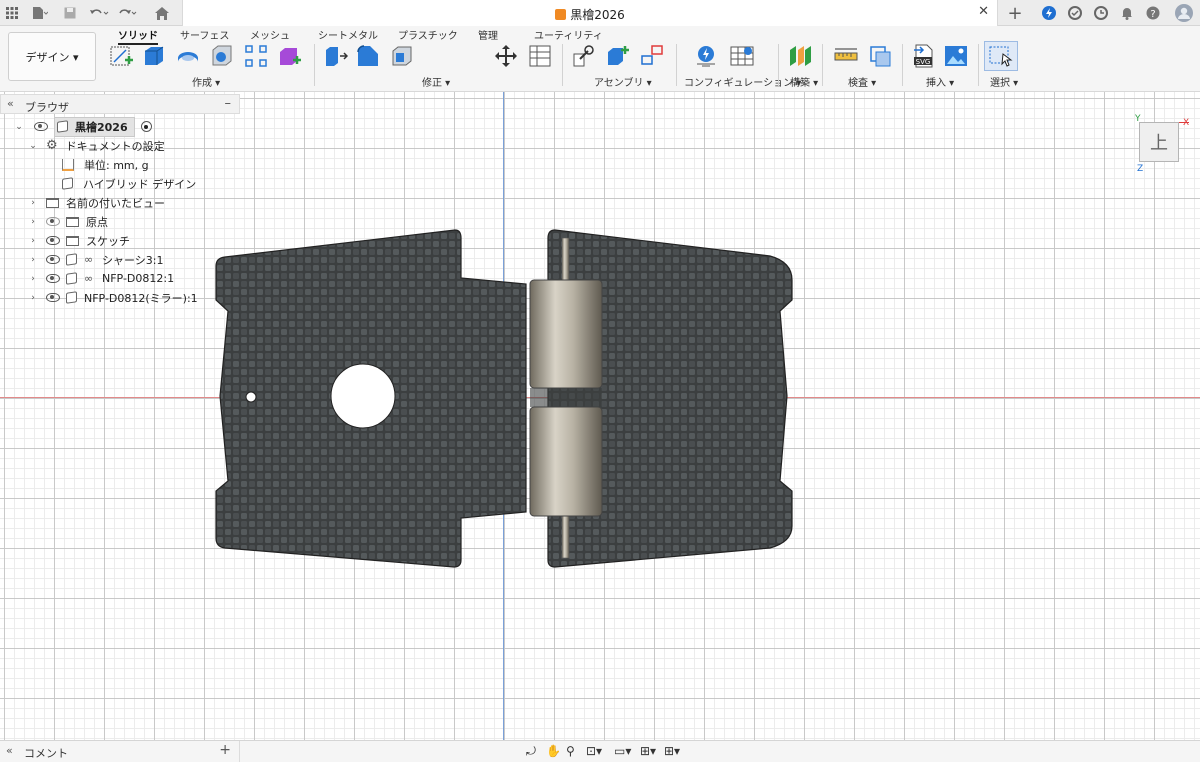 This screenshot has height=762, width=1200. I want to click on tab-manage: 管理, so click(488, 34).